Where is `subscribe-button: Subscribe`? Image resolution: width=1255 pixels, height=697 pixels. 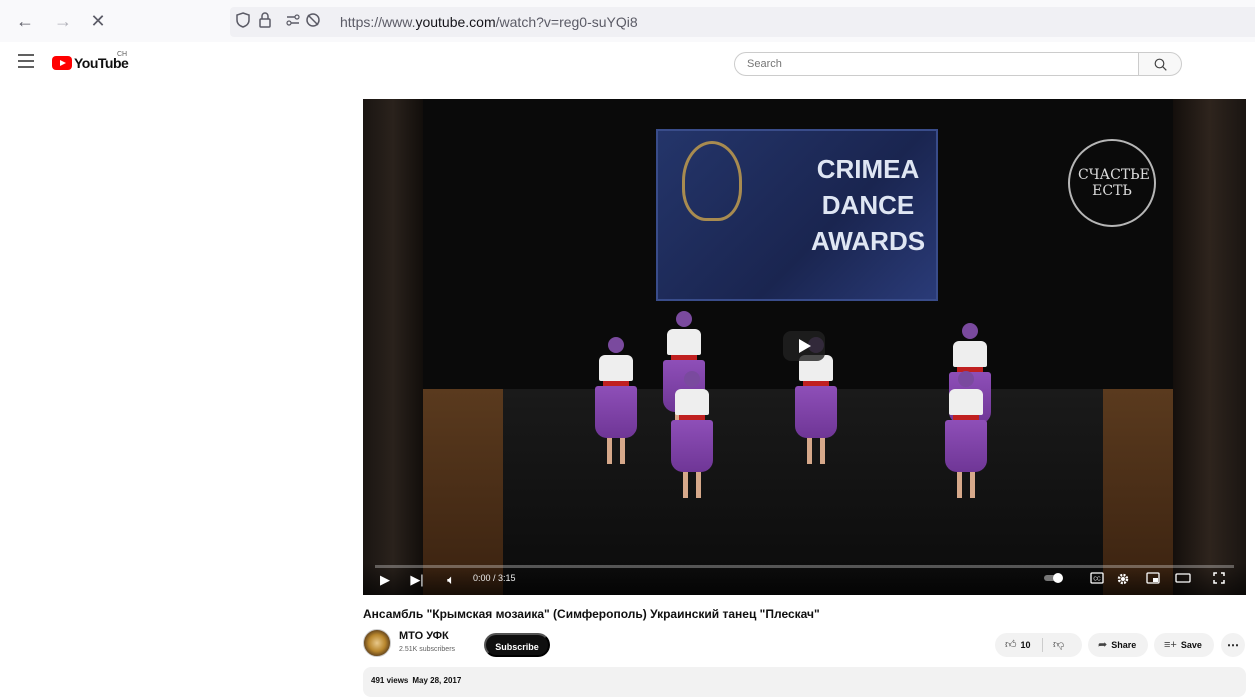
subscribe-button: Subscribe is located at coordinates (517, 645).